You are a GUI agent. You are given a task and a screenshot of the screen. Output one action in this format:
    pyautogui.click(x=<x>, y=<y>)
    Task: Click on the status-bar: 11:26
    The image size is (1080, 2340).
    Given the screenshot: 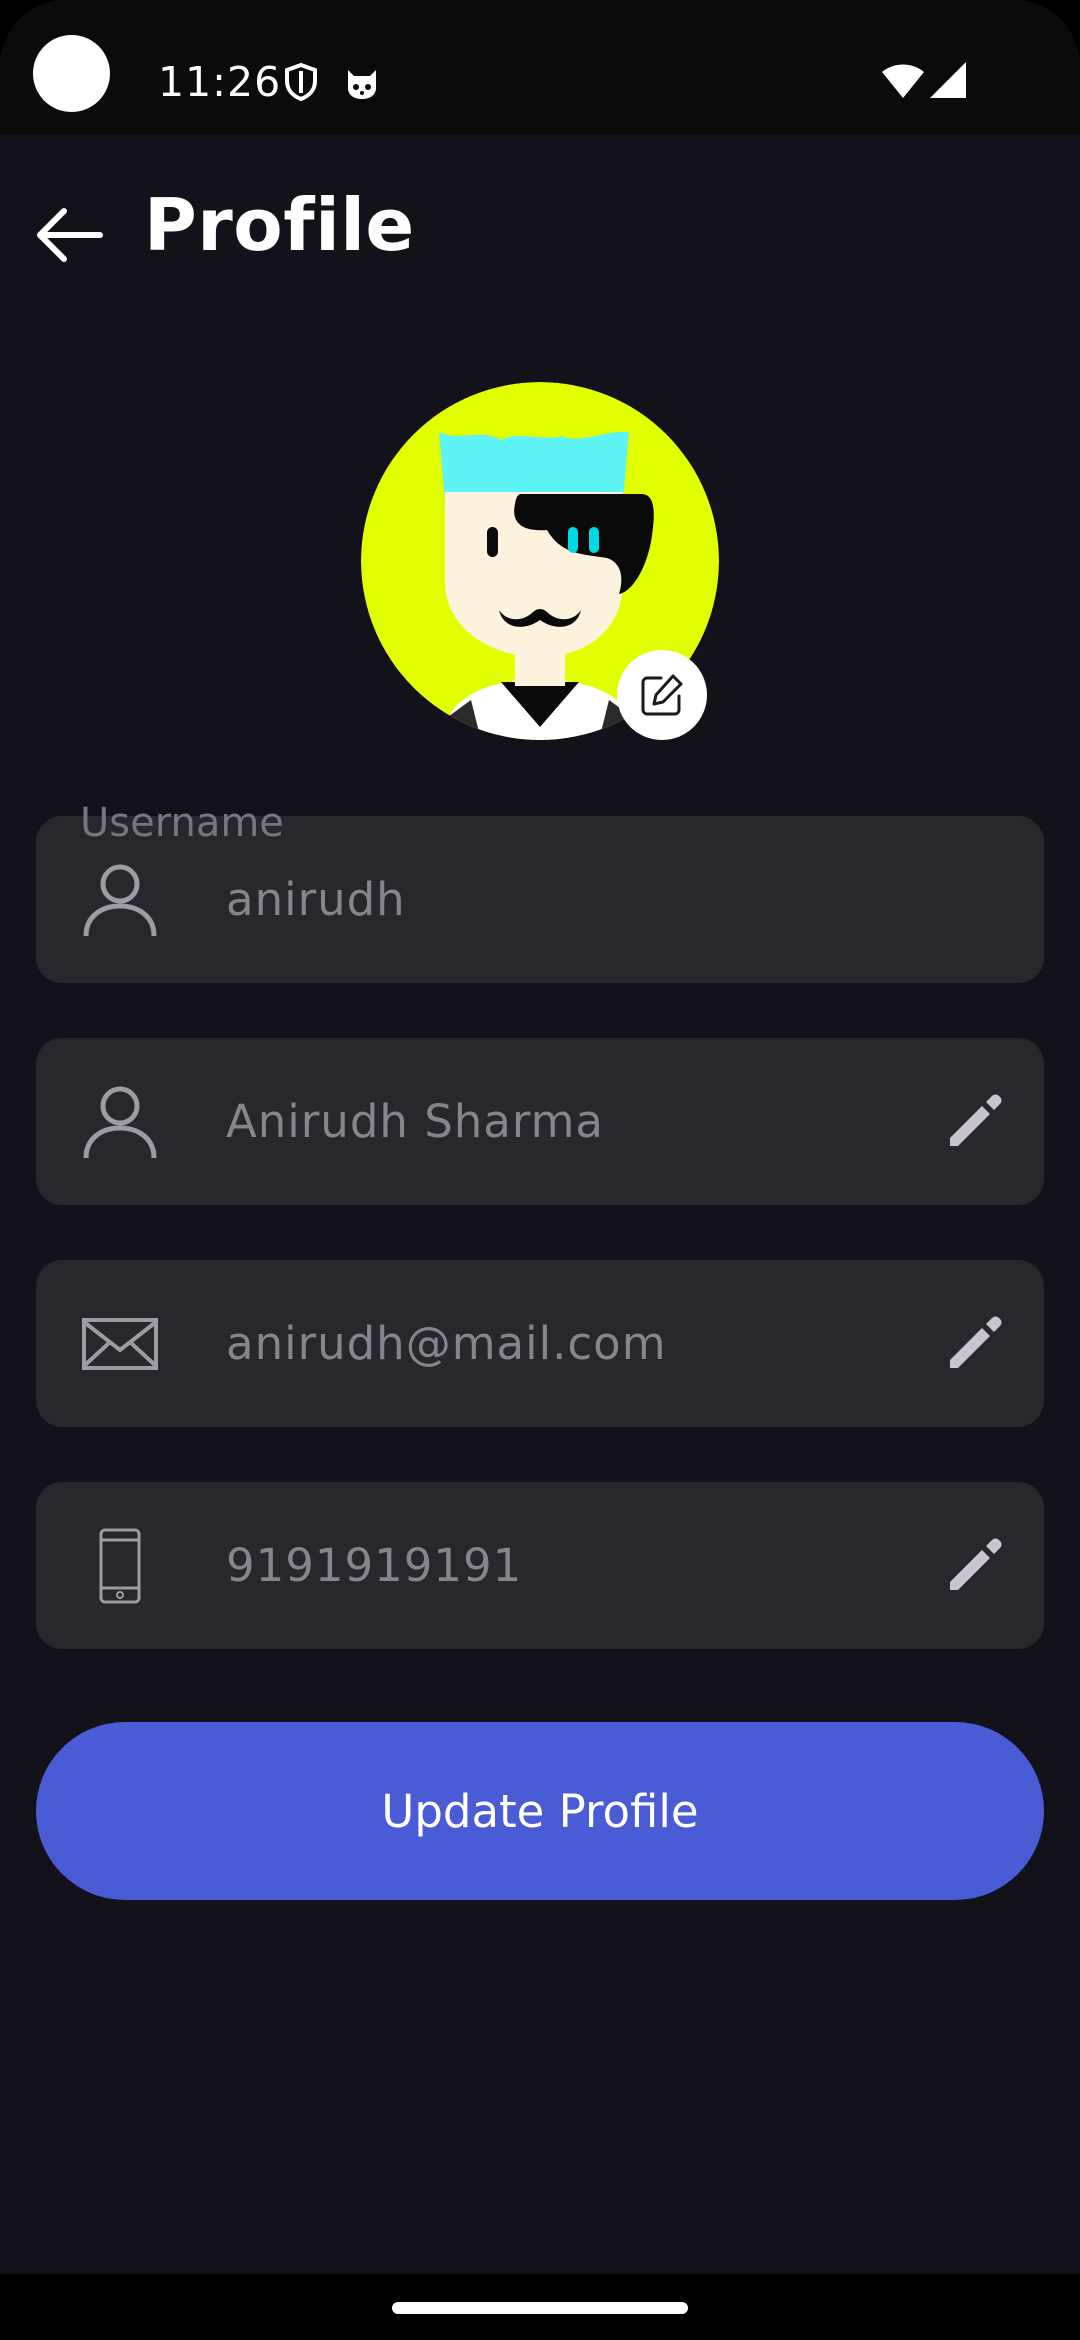 What is the action you would take?
    pyautogui.click(x=540, y=67)
    